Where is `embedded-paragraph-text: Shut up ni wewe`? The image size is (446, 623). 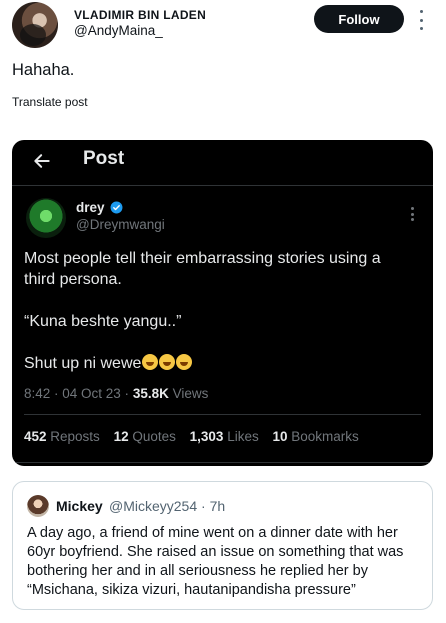
embedded-paragraph-text: Shut up ni wewe is located at coordinates (83, 363).